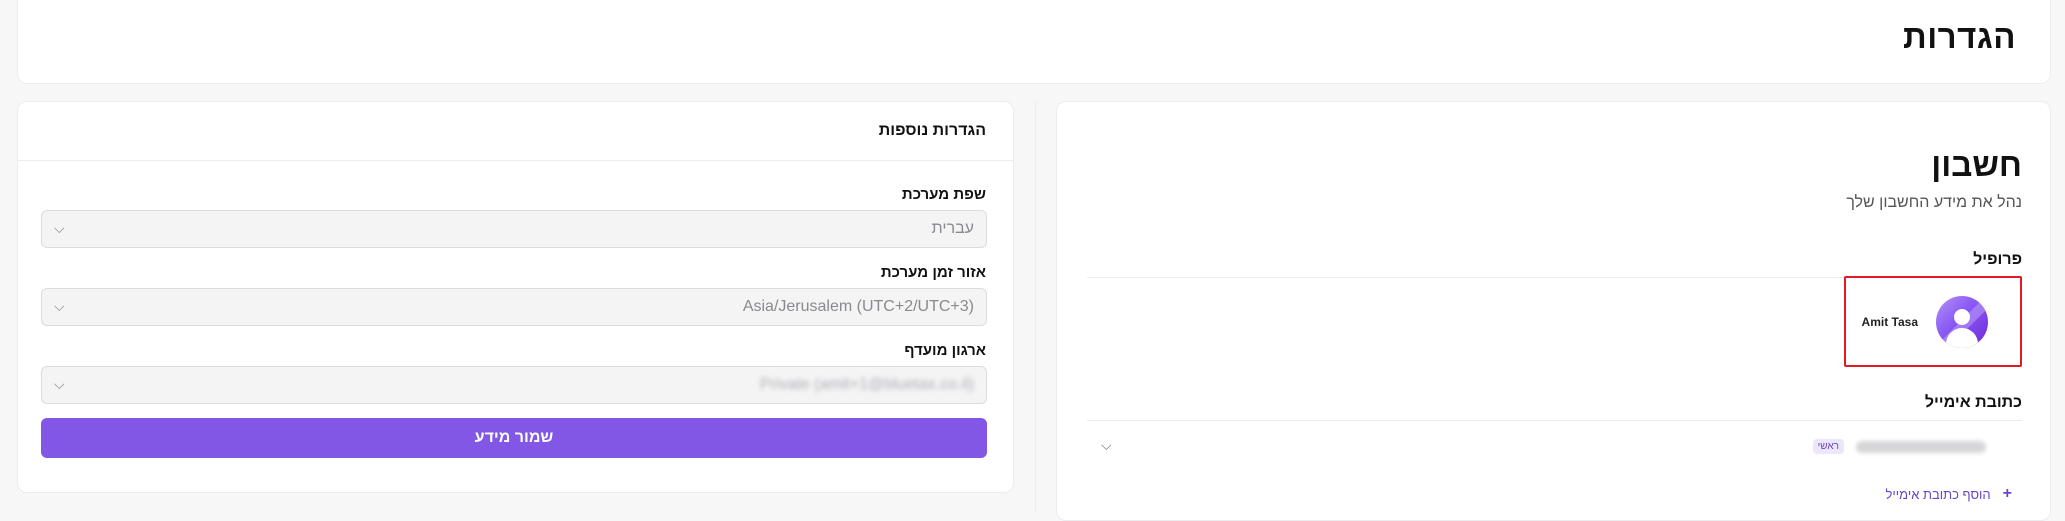  I want to click on email-section-label: כתובת אימייל, so click(1973, 402).